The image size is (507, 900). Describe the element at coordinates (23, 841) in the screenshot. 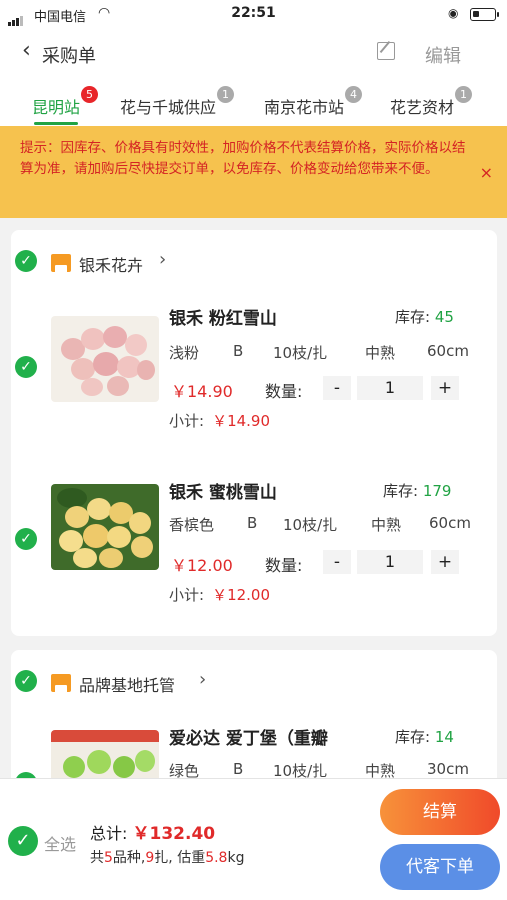

I see `select-all-checkbox: ✓` at that location.